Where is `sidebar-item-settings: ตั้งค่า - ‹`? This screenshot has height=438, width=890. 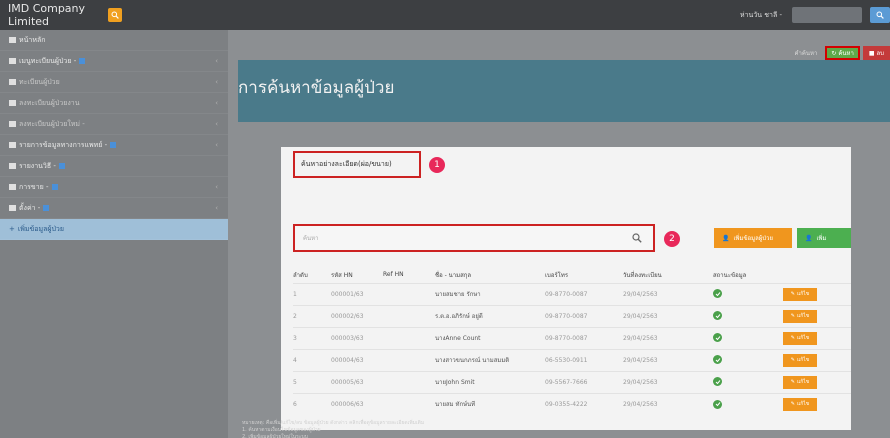
sidebar-item-settings: ตั้งค่า - ‹ is located at coordinates (114, 208).